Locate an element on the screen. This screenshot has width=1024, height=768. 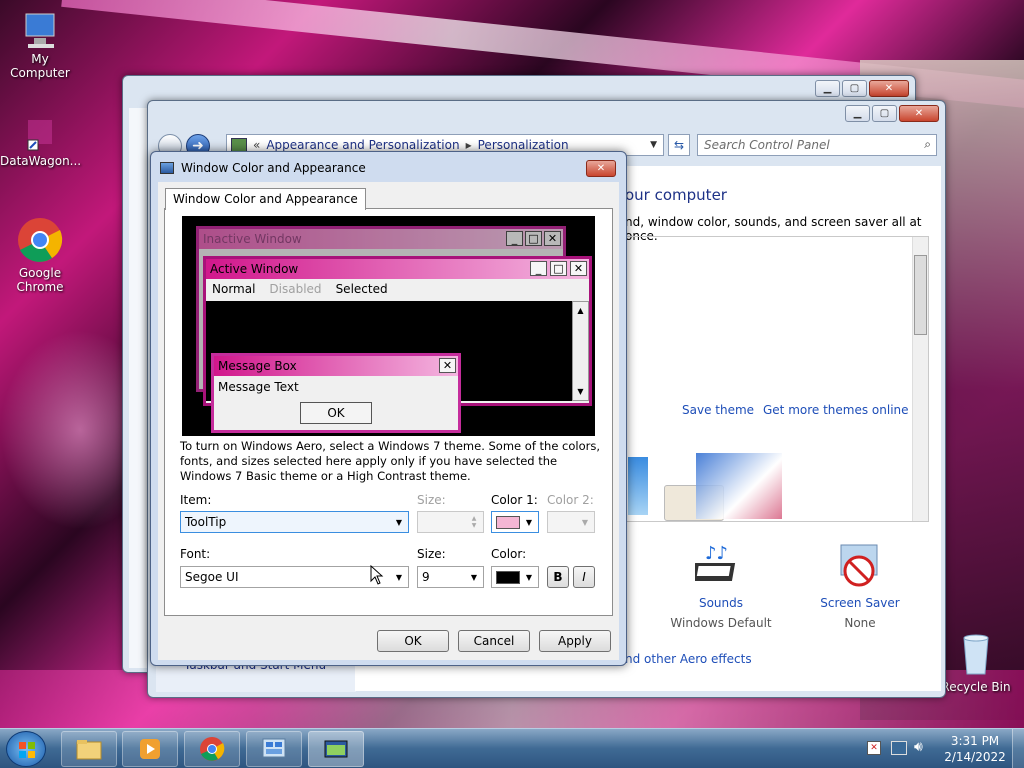
font-color-picker: ▼ is located at coordinates (515, 577).